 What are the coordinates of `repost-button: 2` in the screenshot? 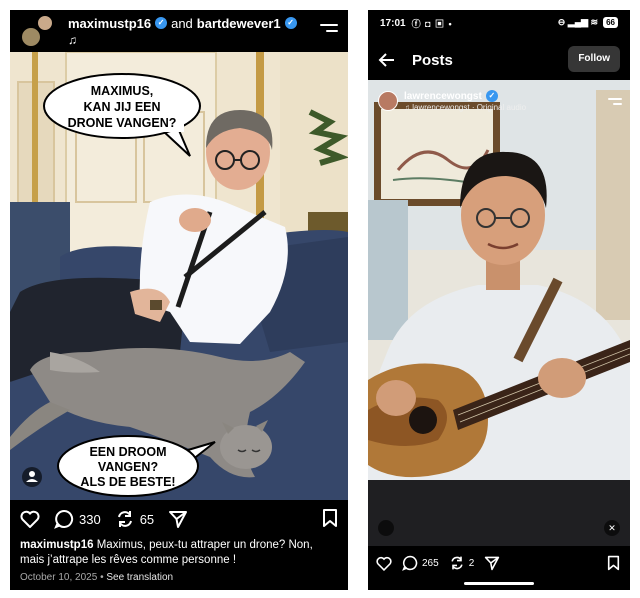 It's located at (462, 563).